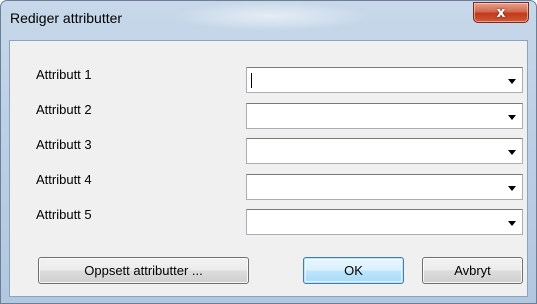 The image size is (537, 304). I want to click on attribute-4-label: Attributt 4, so click(64, 179).